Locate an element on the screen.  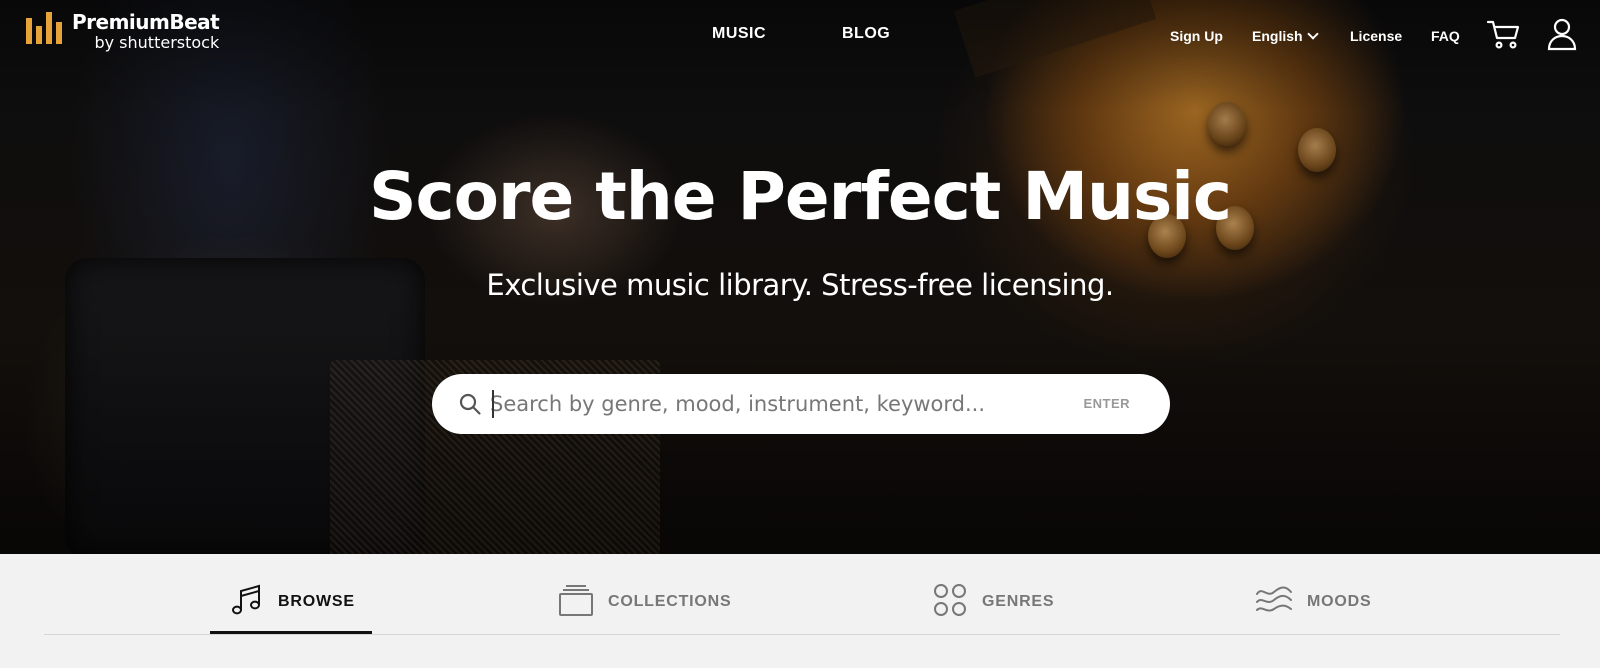
logo: PremiumBeat by shutterstock is located at coordinates (123, 31).